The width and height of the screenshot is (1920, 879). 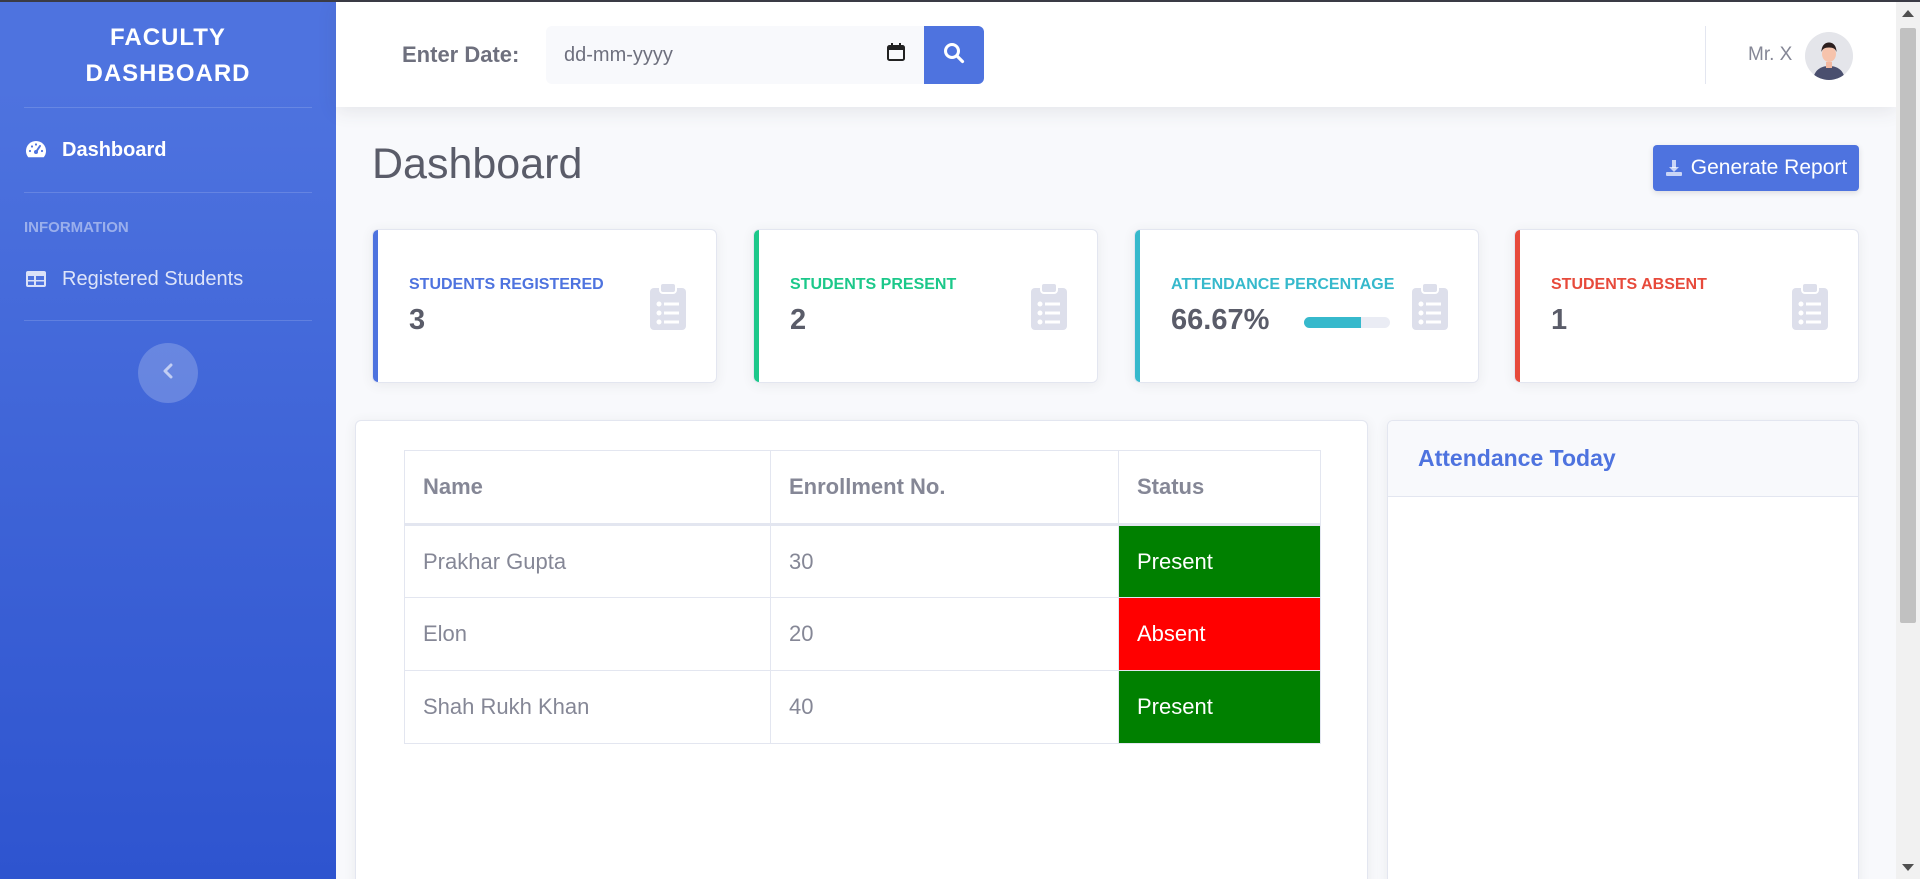 What do you see at coordinates (1908, 13) in the screenshot?
I see `scroll-up-arrow` at bounding box center [1908, 13].